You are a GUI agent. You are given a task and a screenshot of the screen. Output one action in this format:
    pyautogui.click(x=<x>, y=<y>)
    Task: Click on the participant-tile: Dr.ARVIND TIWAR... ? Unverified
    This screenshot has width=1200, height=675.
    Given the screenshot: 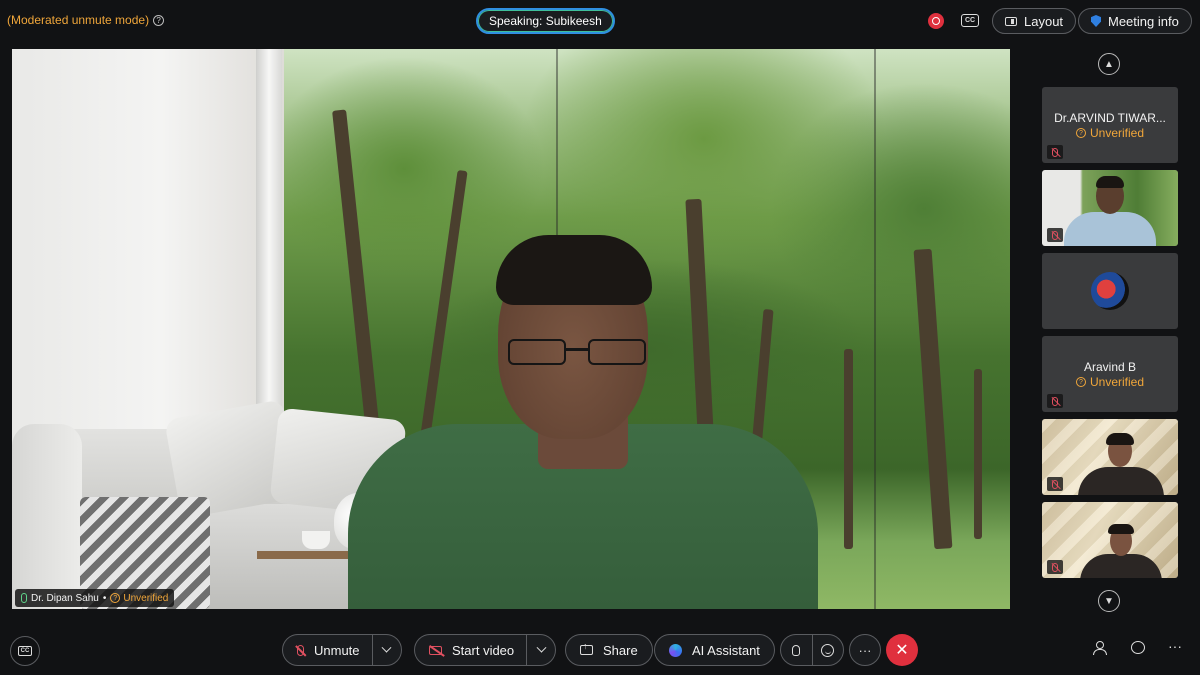 What is the action you would take?
    pyautogui.click(x=1110, y=125)
    